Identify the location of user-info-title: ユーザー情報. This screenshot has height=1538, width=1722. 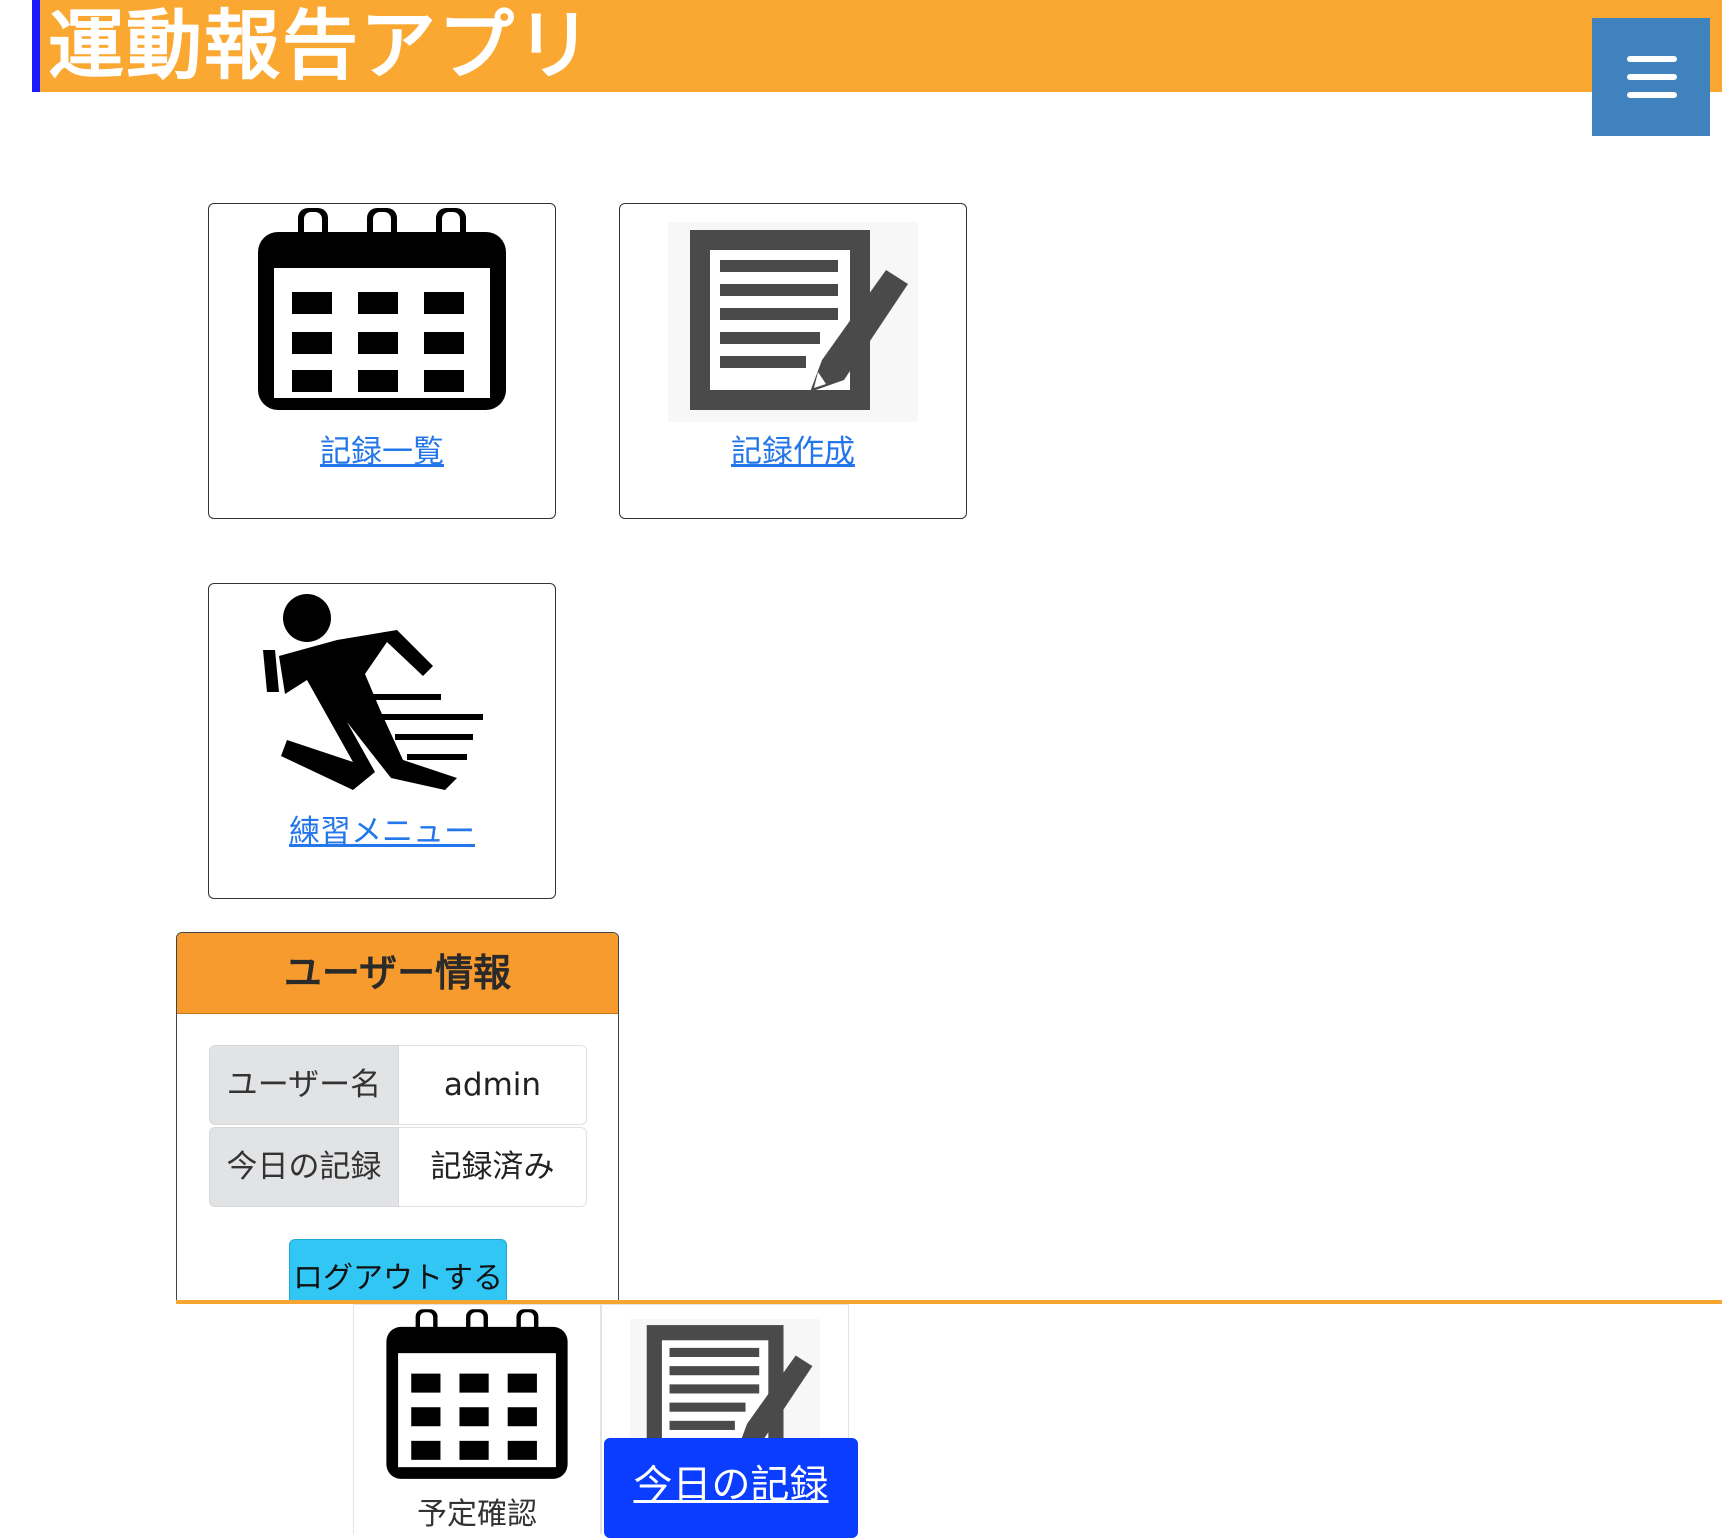
(397, 973).